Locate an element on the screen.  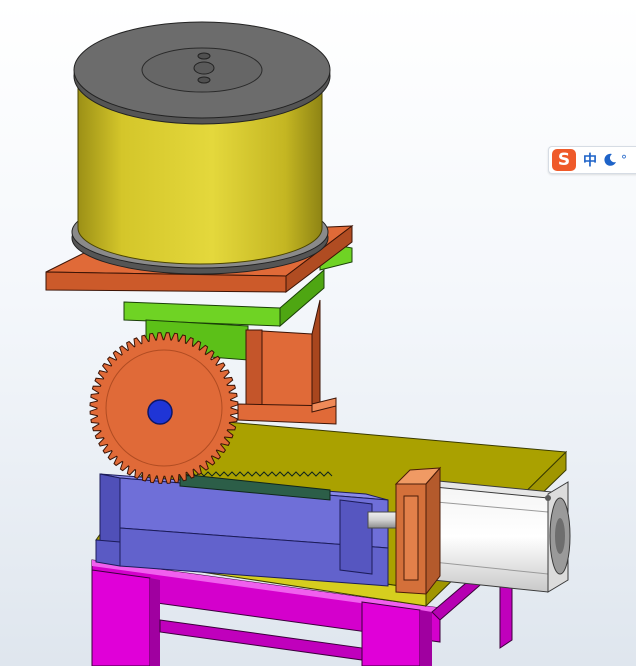
ime-mode-toggle: 中 is located at coordinates (590, 160).